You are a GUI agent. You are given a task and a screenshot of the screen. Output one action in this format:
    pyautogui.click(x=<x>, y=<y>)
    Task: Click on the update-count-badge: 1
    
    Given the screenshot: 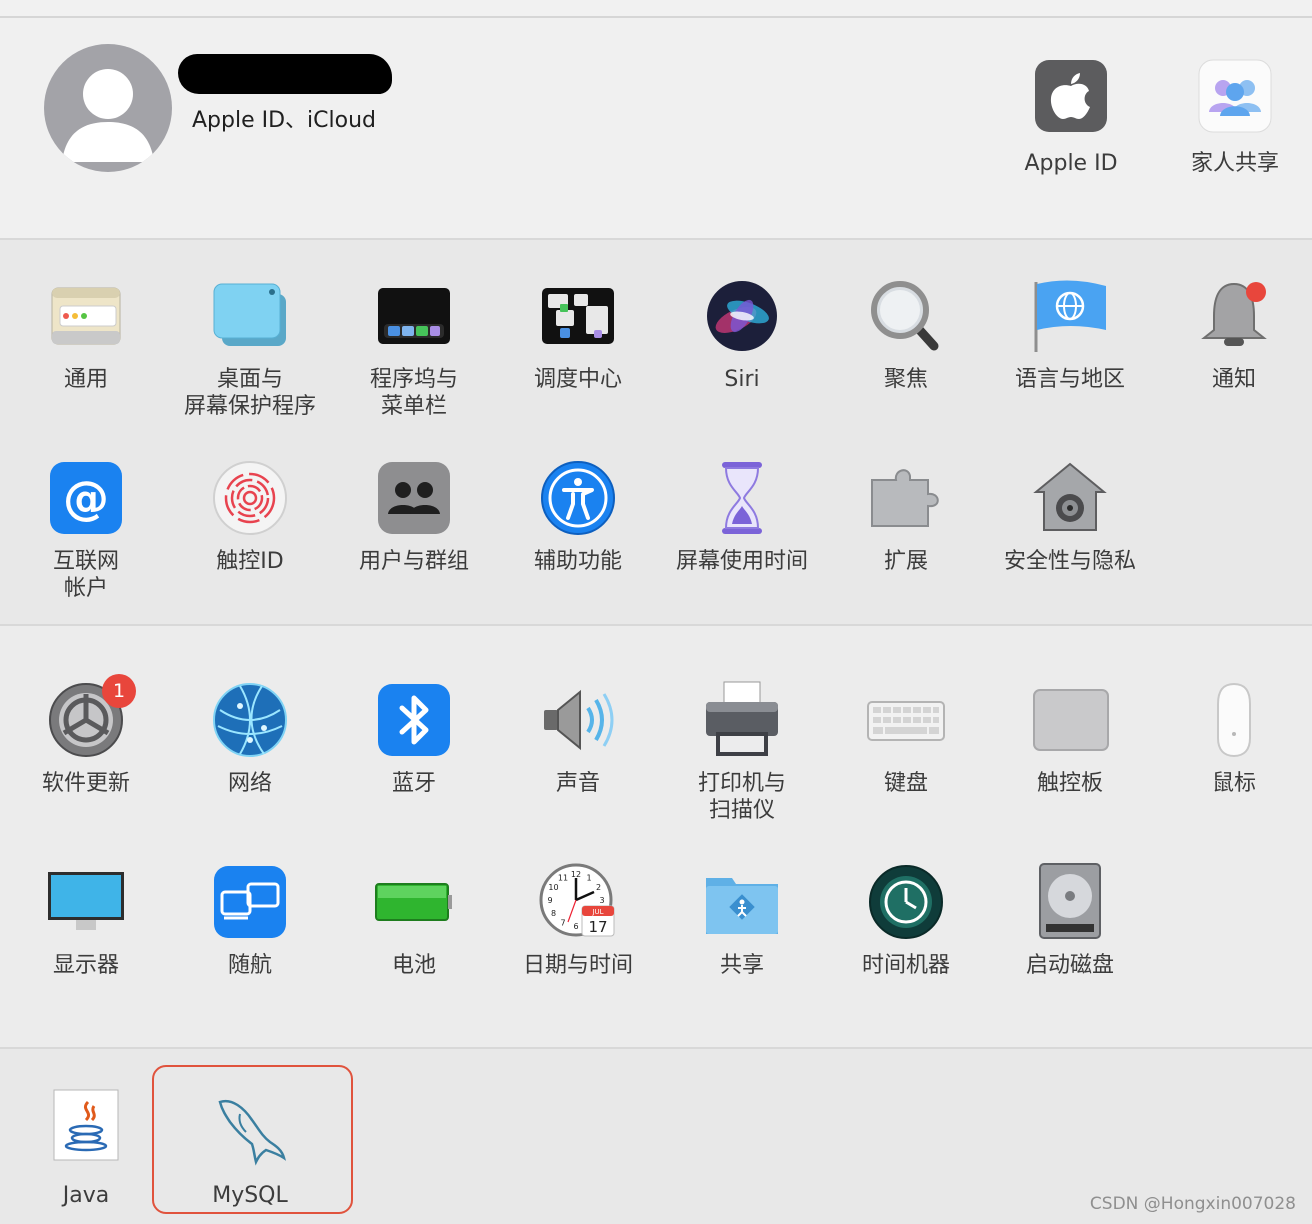 What is the action you would take?
    pyautogui.click(x=119, y=691)
    